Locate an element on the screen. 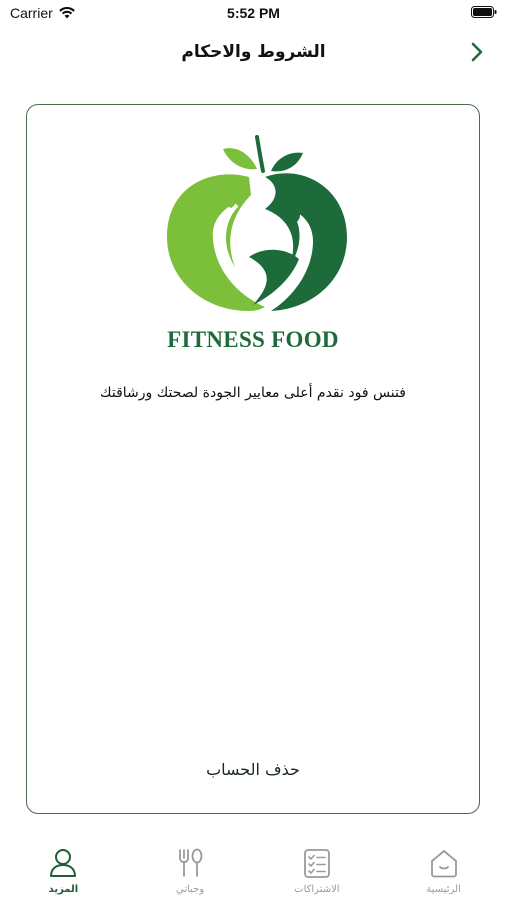 This screenshot has width=507, height=900. status-time: 5:52 PM is located at coordinates (253, 13).